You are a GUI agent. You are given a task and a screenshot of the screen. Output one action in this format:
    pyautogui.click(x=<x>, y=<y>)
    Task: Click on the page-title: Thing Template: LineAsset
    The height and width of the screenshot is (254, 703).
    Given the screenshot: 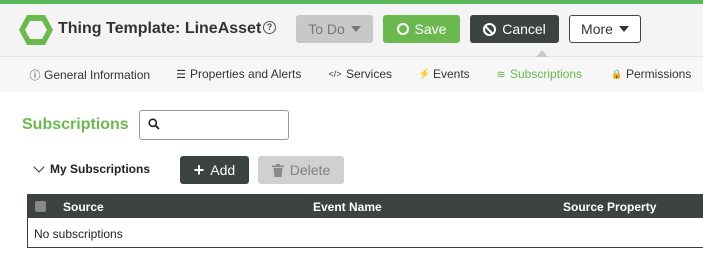 What is the action you would take?
    pyautogui.click(x=160, y=28)
    